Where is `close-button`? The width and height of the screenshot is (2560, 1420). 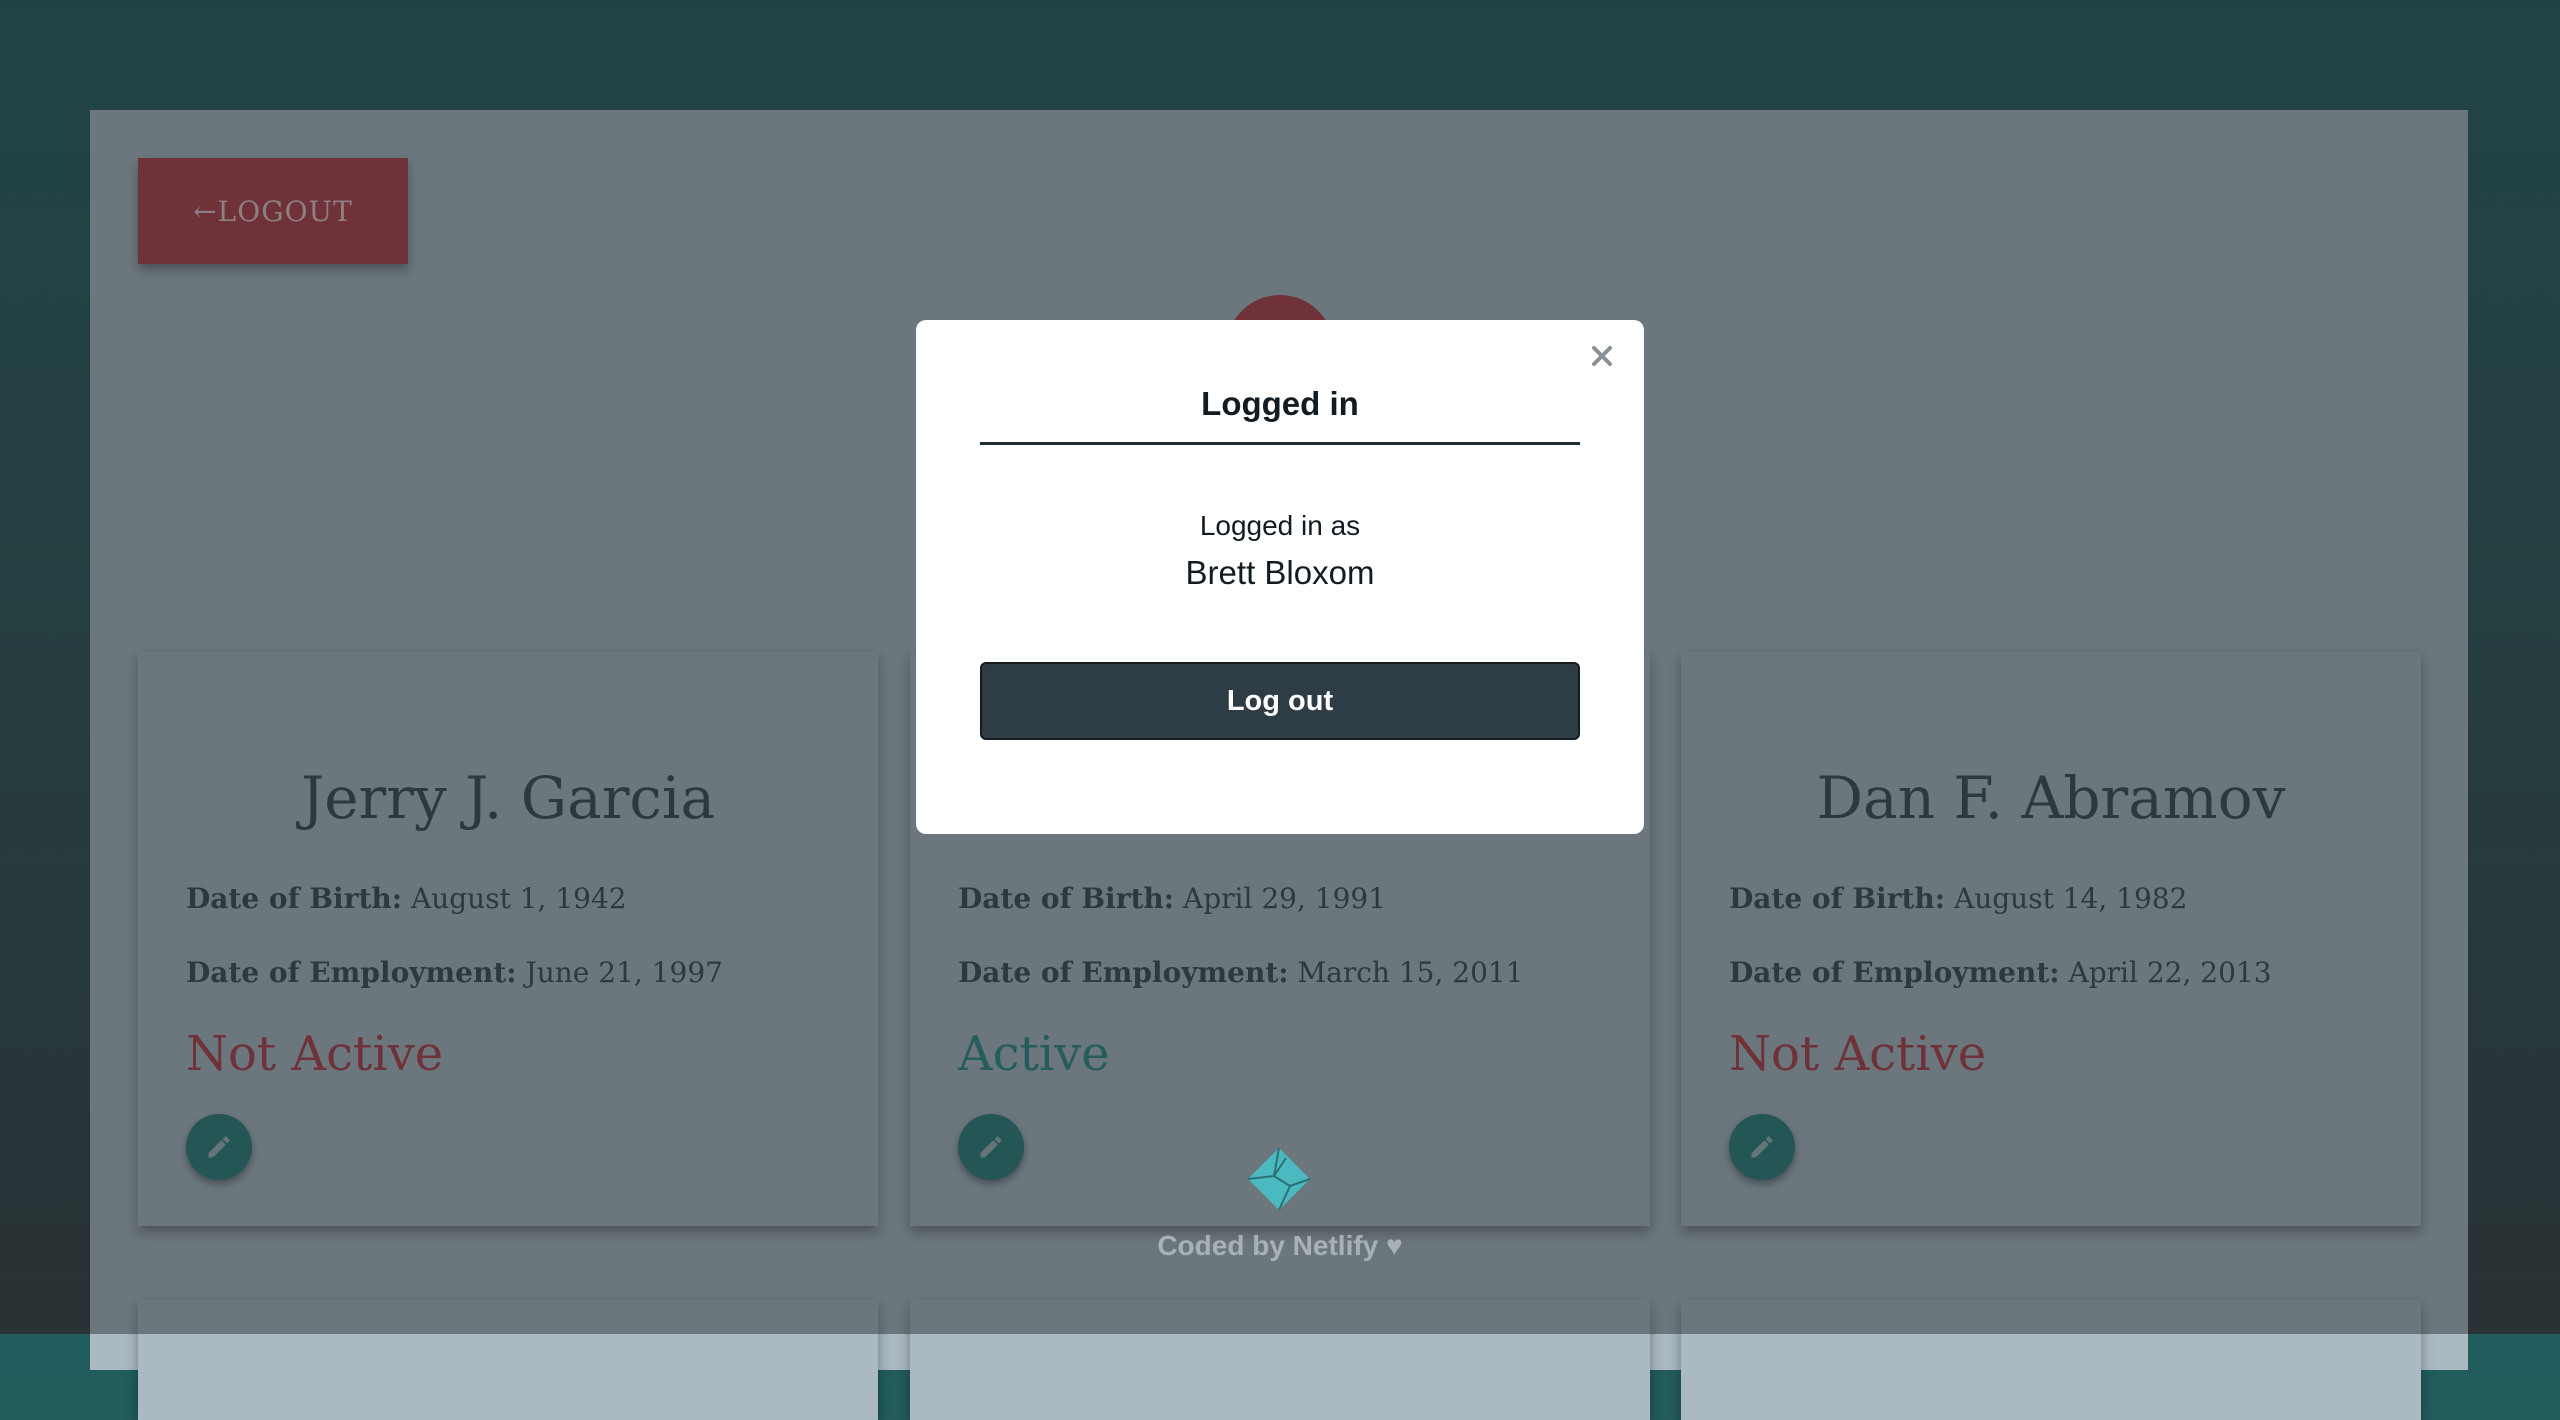
close-button is located at coordinates (1602, 356).